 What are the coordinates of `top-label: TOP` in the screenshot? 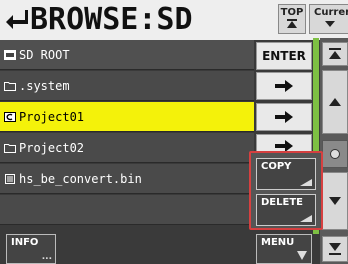 It's located at (292, 12).